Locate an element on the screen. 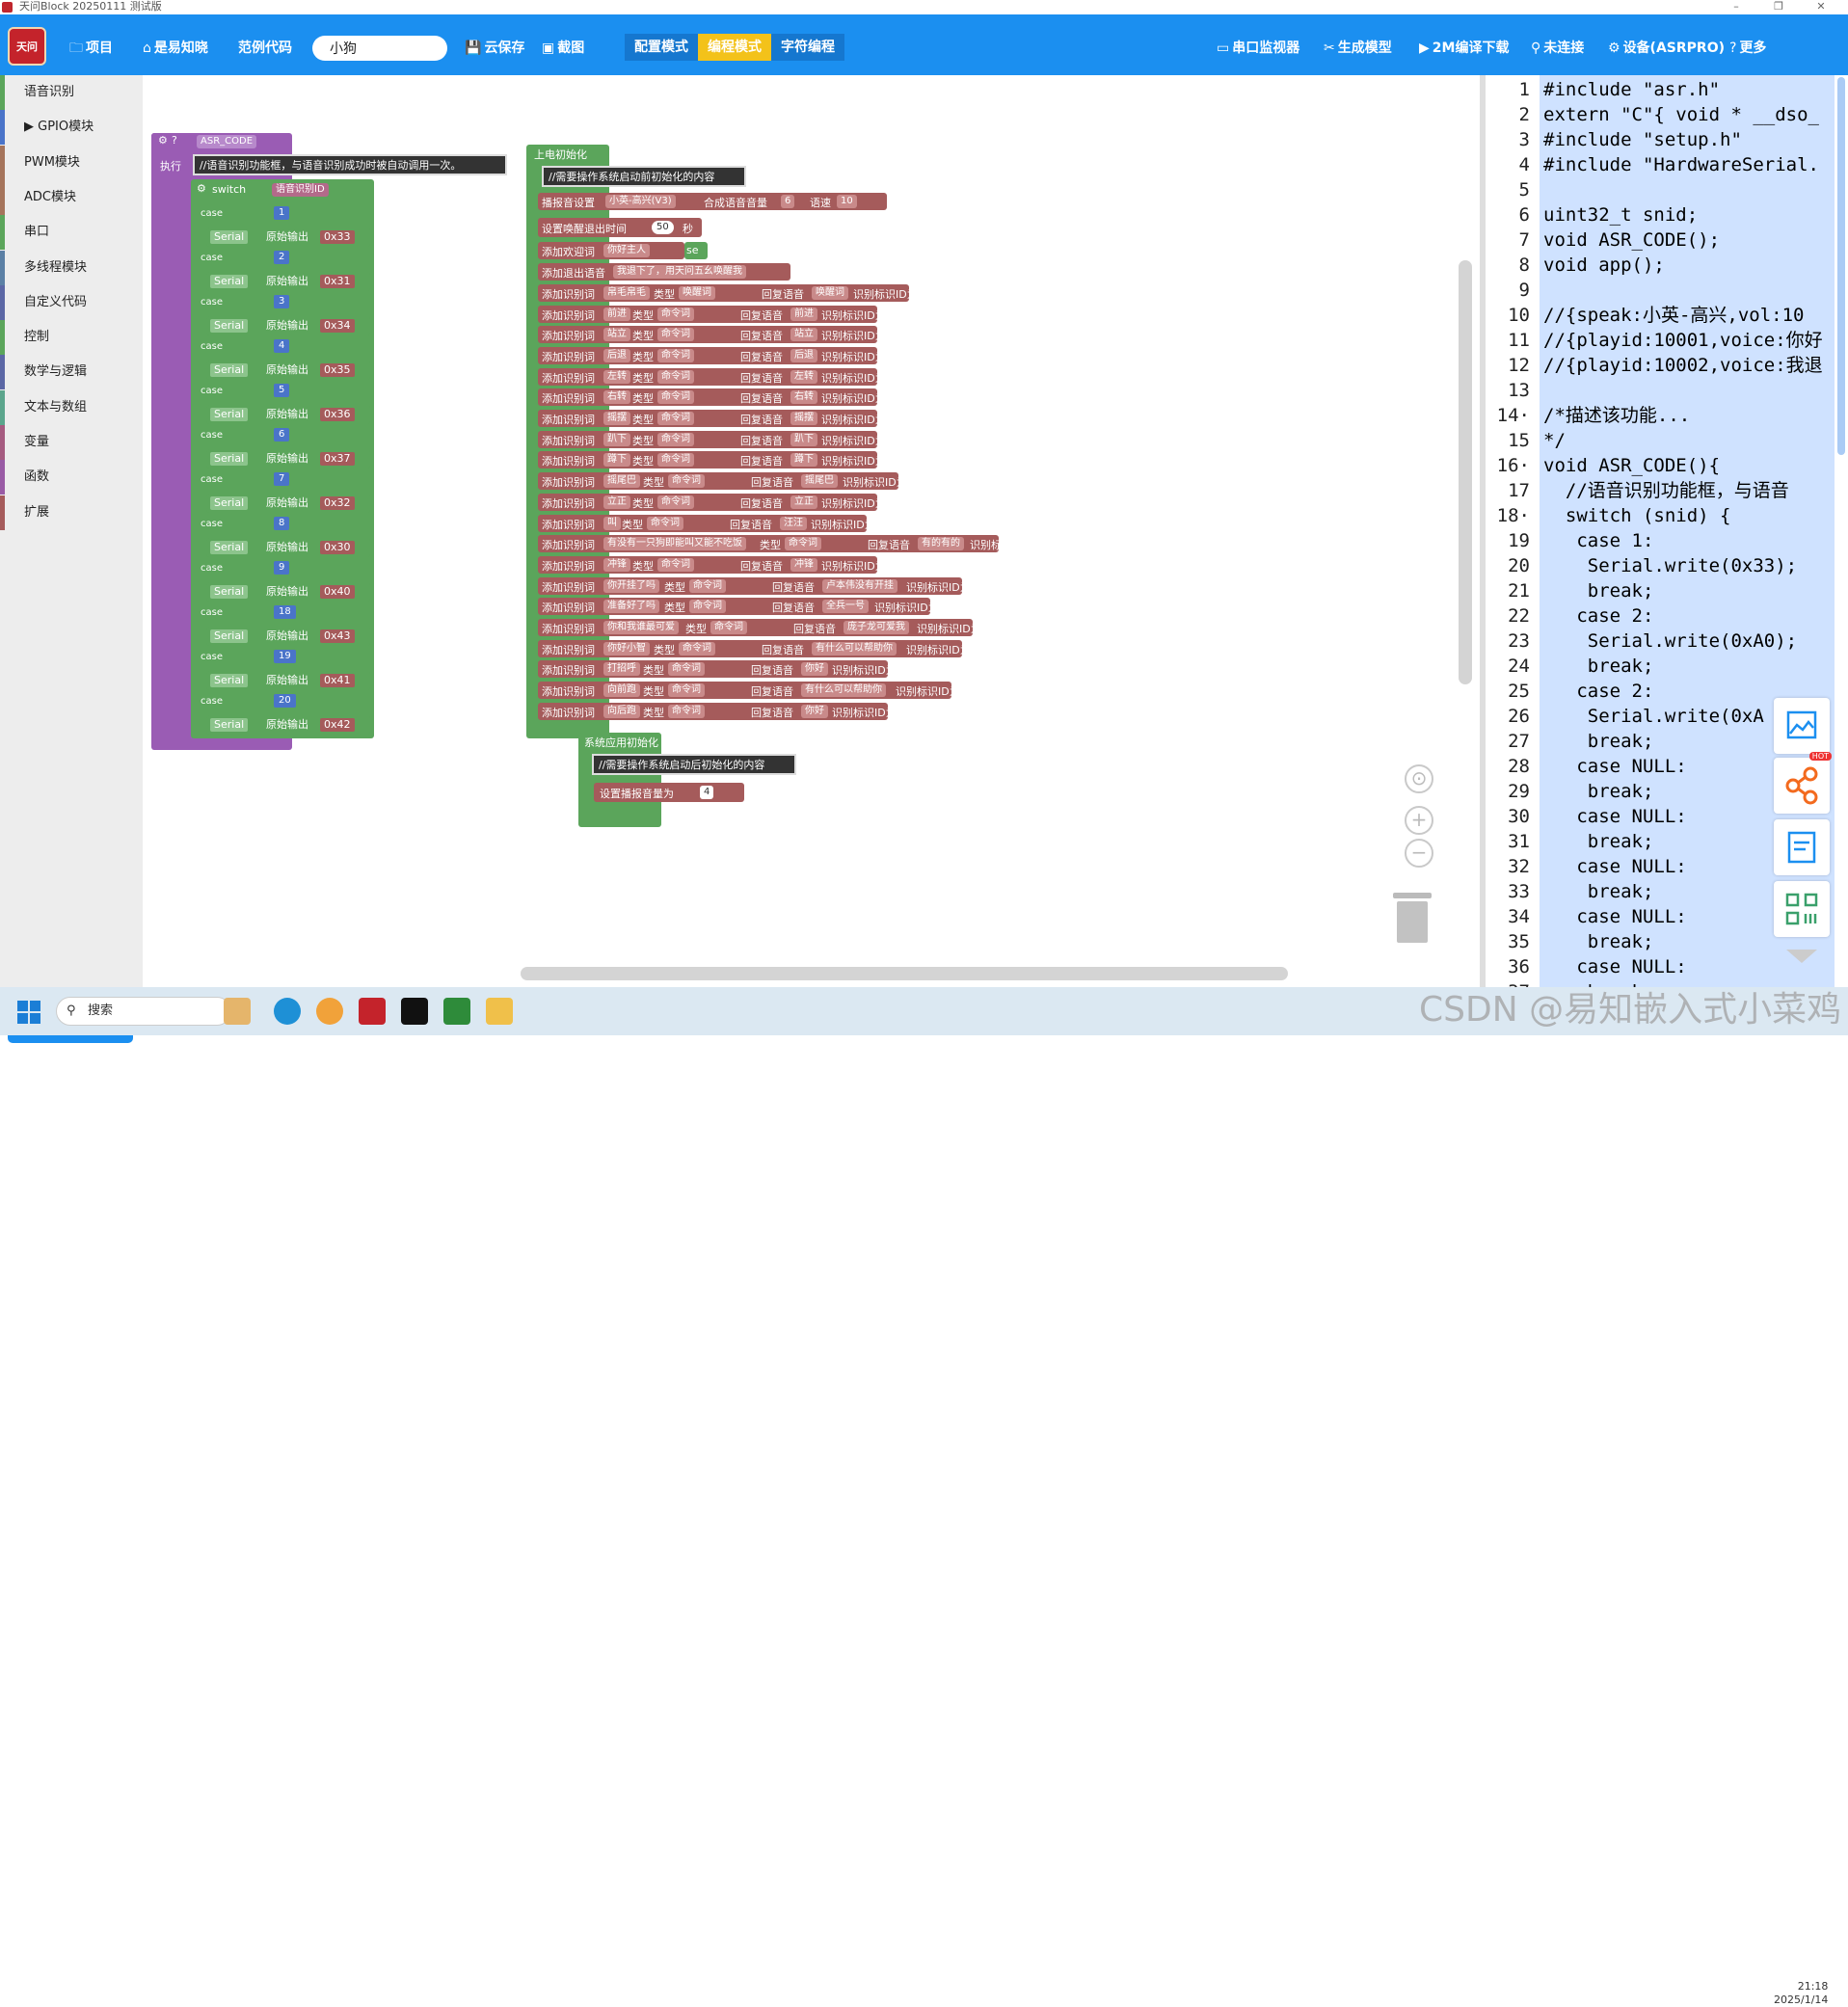 This screenshot has height=2007, width=1848. recenter-icon: ⊙ is located at coordinates (1419, 778).